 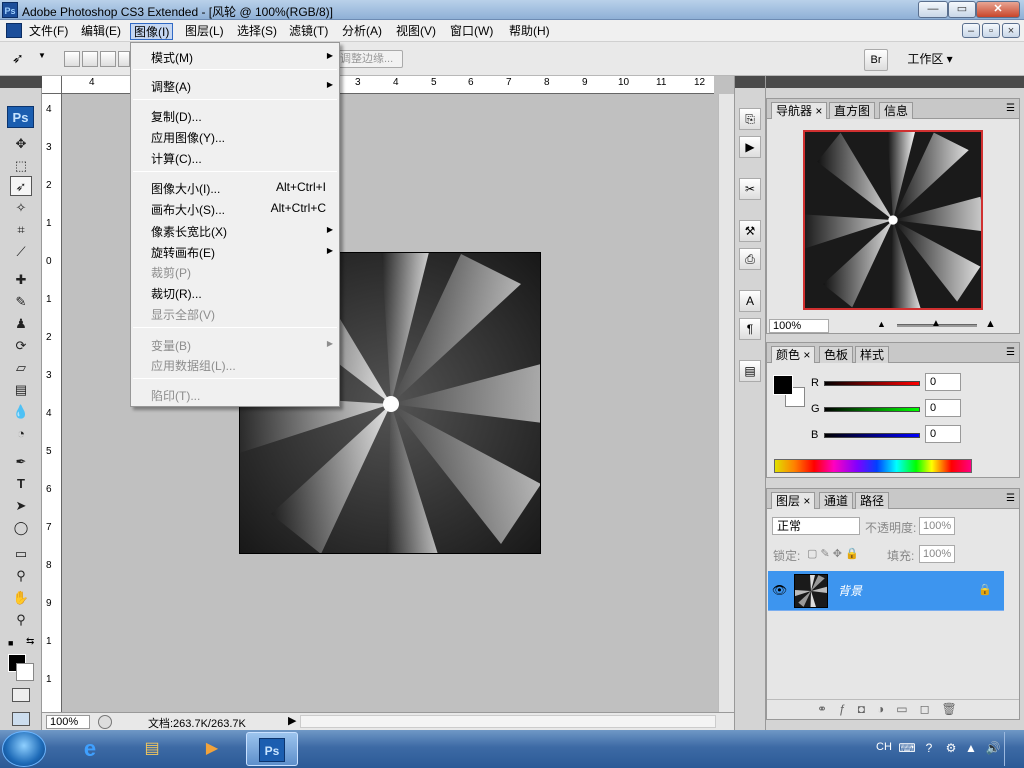 What do you see at coordinates (951, 748) in the screenshot?
I see `tray-options-icon: ⚙` at bounding box center [951, 748].